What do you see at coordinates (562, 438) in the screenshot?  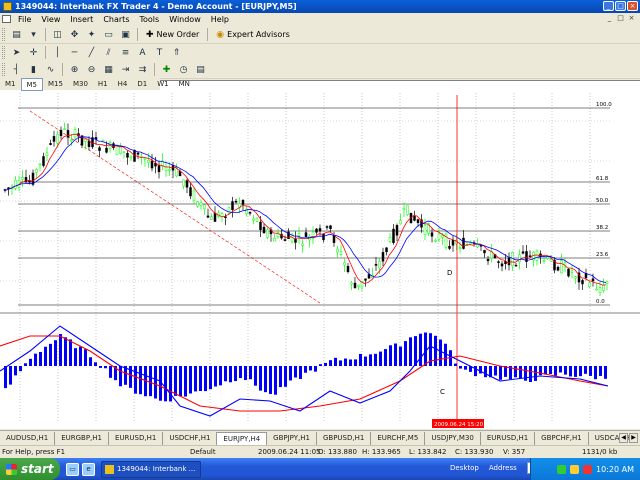 I see `tab-gbpchf-h1: GBPCHF,H1` at bounding box center [562, 438].